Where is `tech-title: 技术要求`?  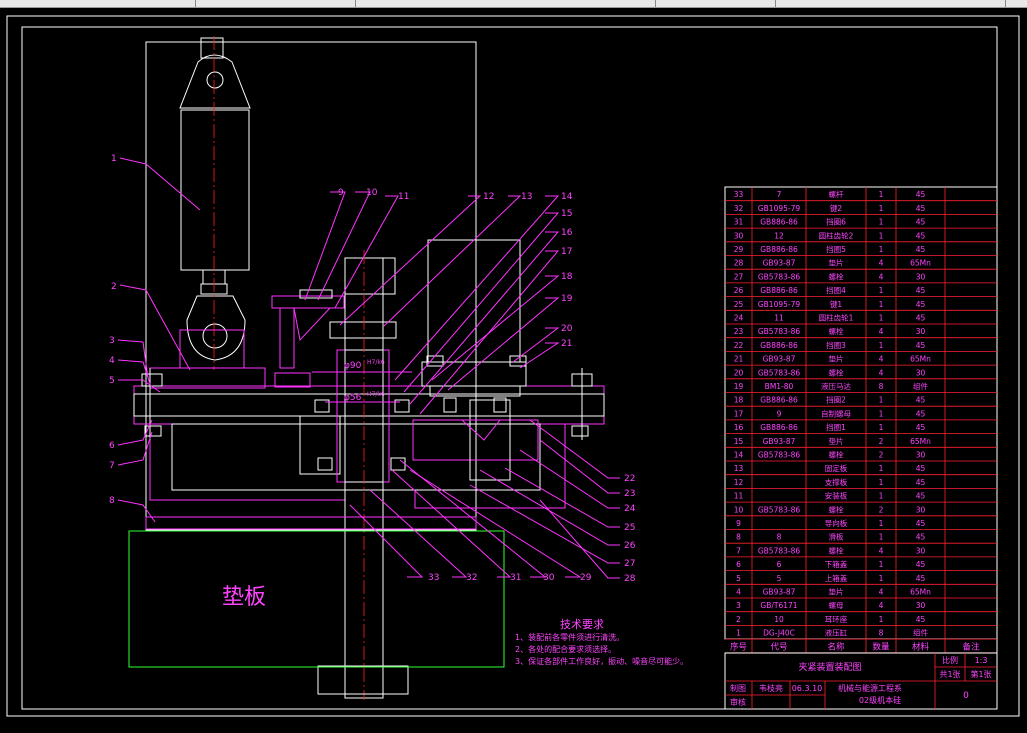 tech-title: 技术要求 is located at coordinates (582, 624).